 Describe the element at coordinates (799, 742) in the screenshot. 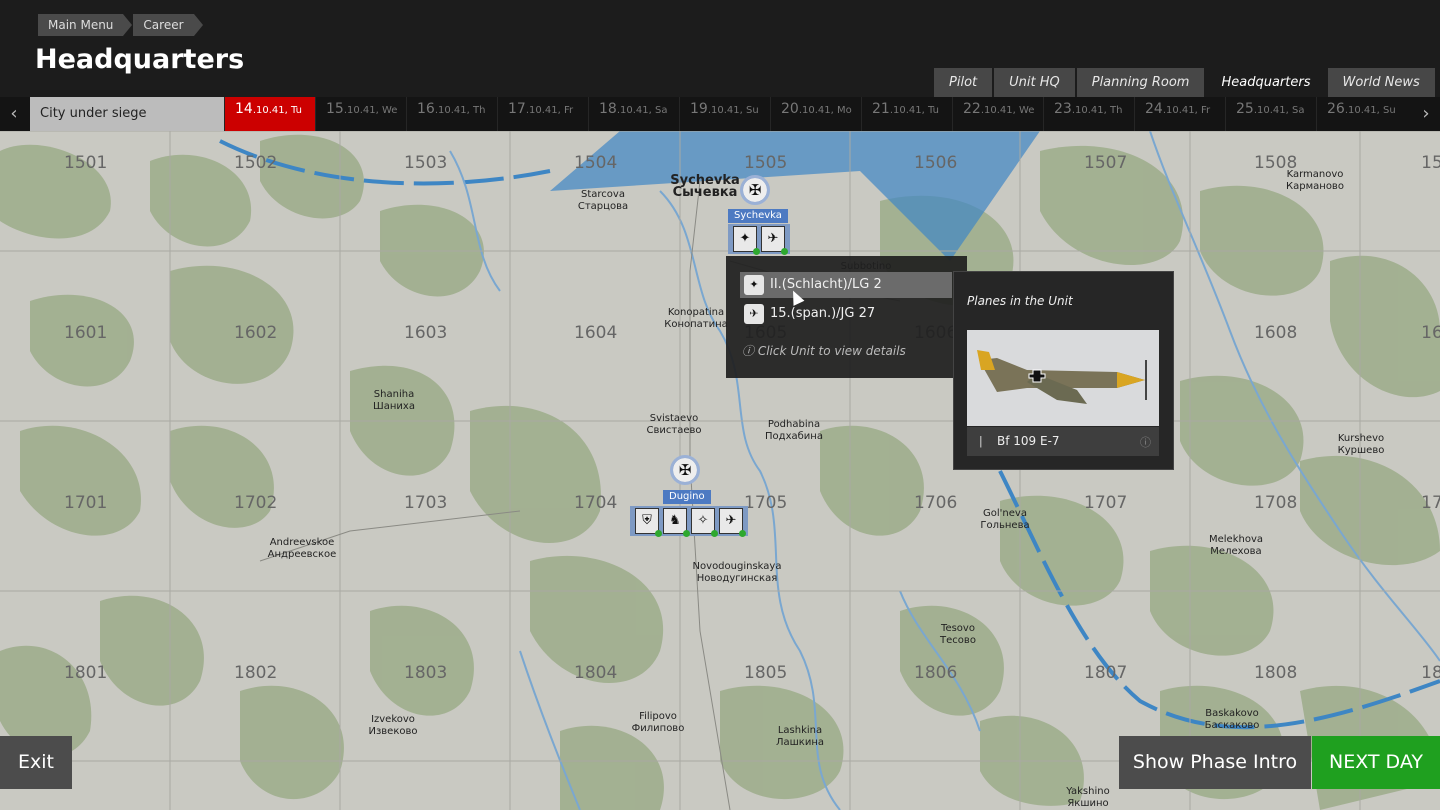

I see `town-name-local: Лашкина` at that location.